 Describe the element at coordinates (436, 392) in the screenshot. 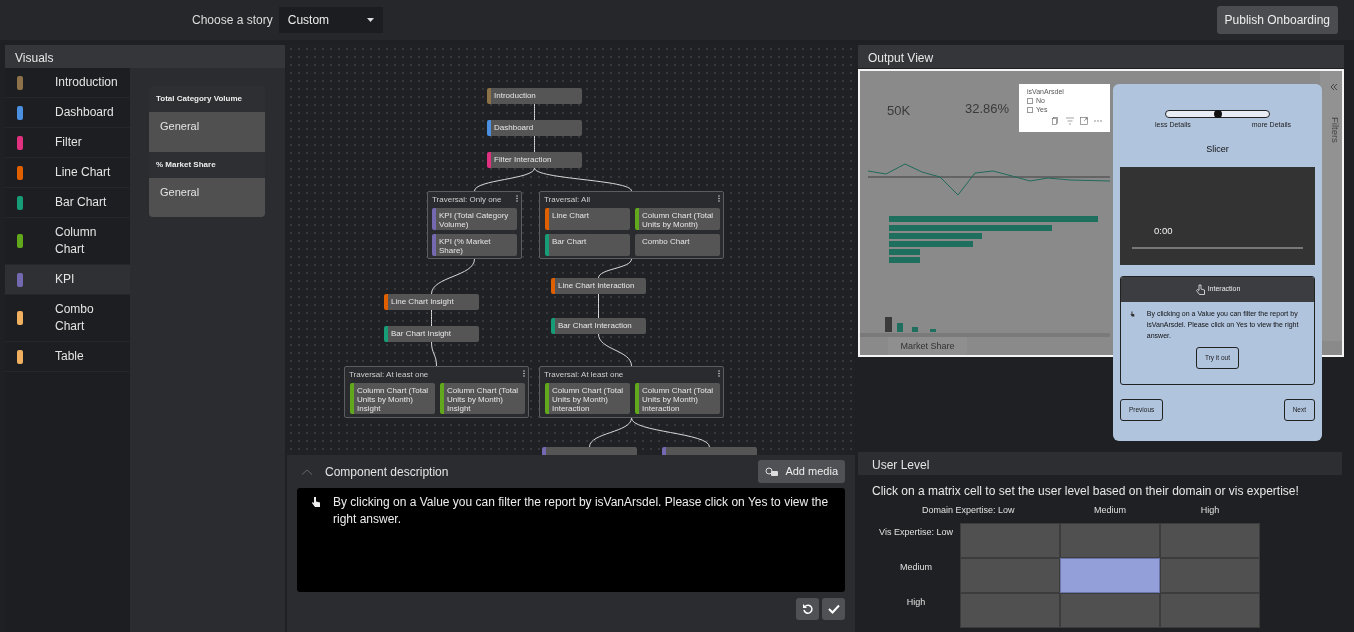

I see `group-container: Traversal: At least one Column Chart (Total Units by Month) Insight Column Chart (Total Units by Month) Insight` at that location.